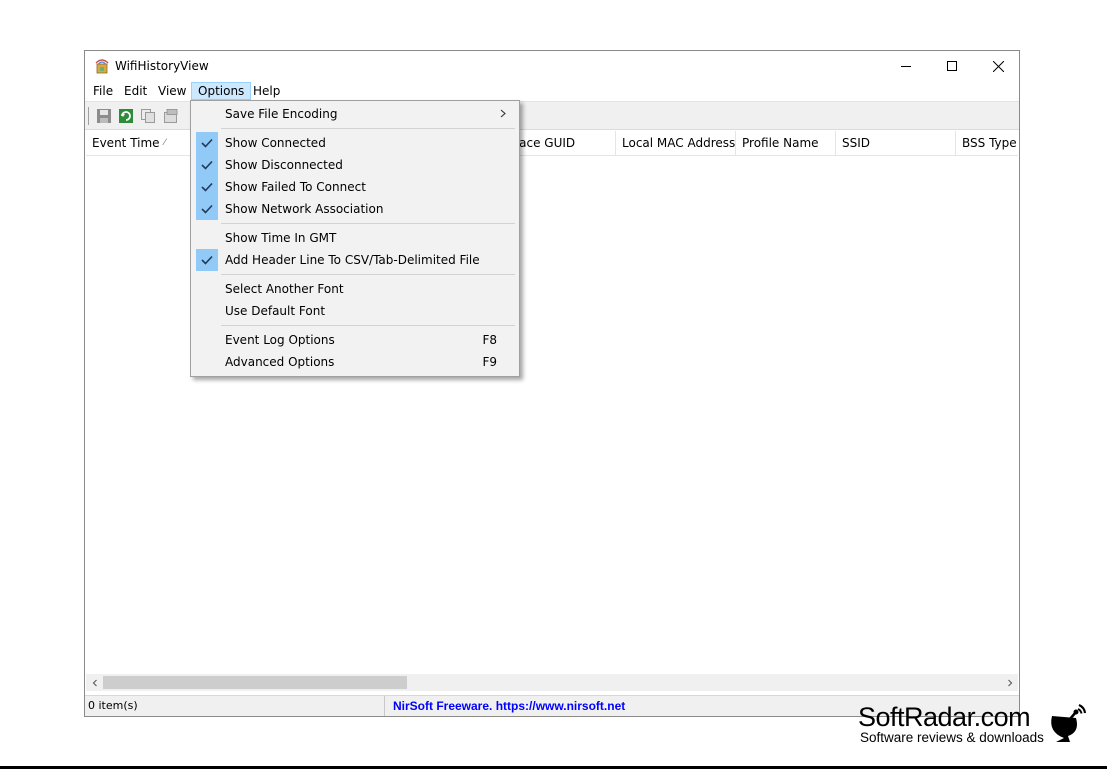  I want to click on close-button, so click(998, 66).